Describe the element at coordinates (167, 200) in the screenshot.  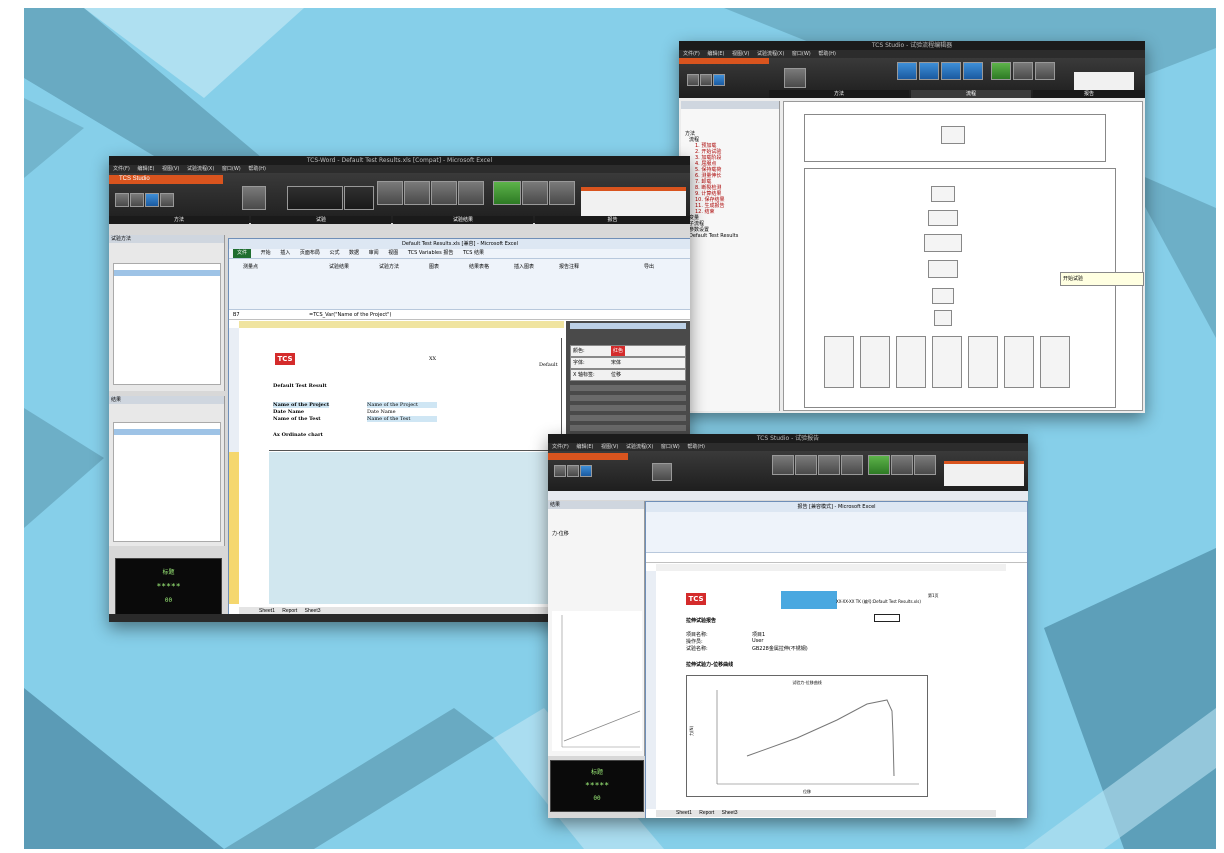
I see `print-button` at that location.